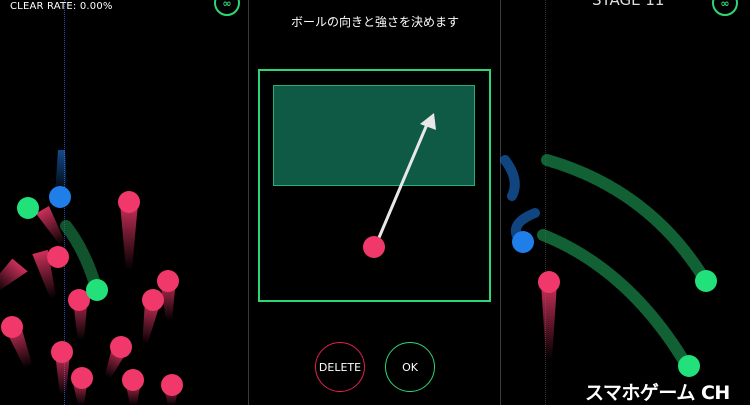  Describe the element at coordinates (520, 201) in the screenshot. I see `right-blue-trails` at that location.